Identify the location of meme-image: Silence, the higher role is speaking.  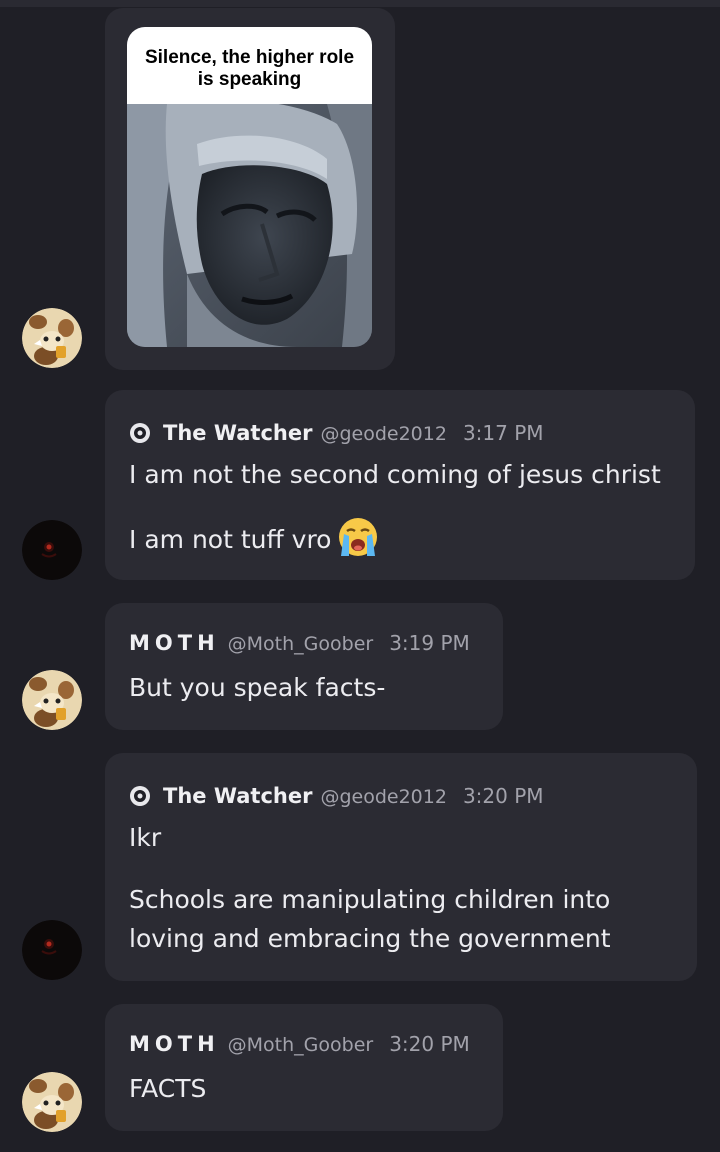
(249, 187).